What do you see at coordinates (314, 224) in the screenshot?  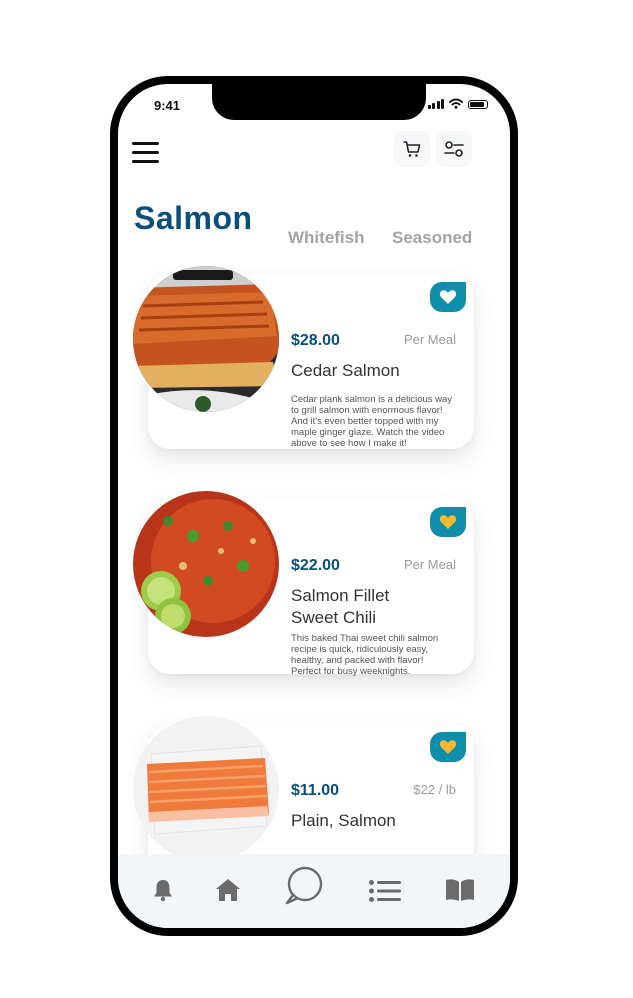 I see `category-tabs: Salmon Whitefish Seasoned` at bounding box center [314, 224].